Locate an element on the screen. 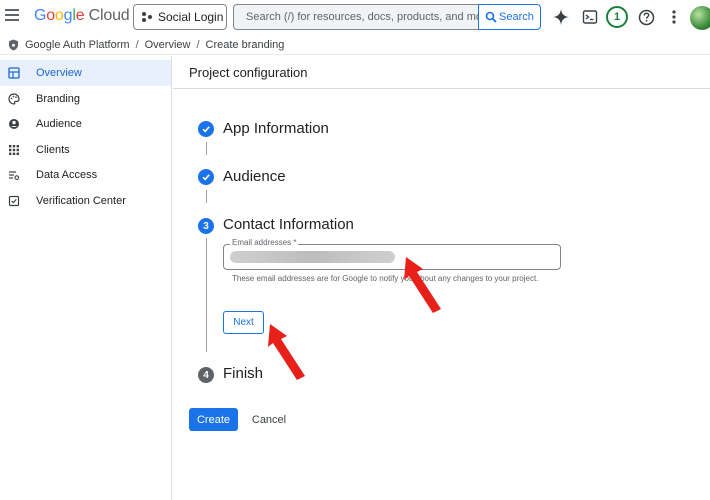 The height and width of the screenshot is (500, 710). sidebar-item-branding: Branding is located at coordinates (85, 99).